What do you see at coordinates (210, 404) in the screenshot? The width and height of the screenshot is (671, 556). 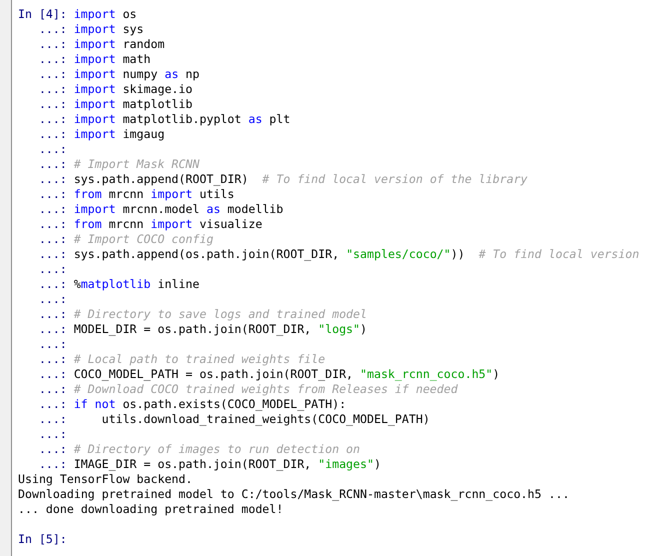 I see `code-line: if not os.path.exists(COCO_MODEL_PATH):` at bounding box center [210, 404].